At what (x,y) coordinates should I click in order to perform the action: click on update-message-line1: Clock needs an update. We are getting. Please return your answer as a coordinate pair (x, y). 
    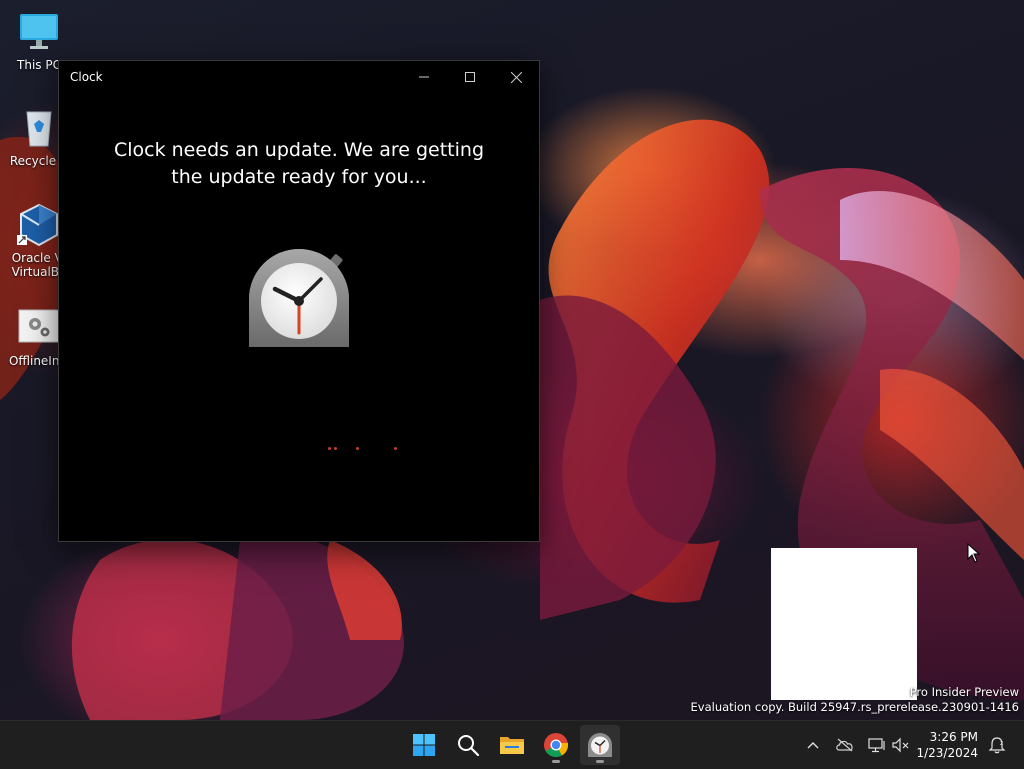
    Looking at the image, I should click on (299, 150).